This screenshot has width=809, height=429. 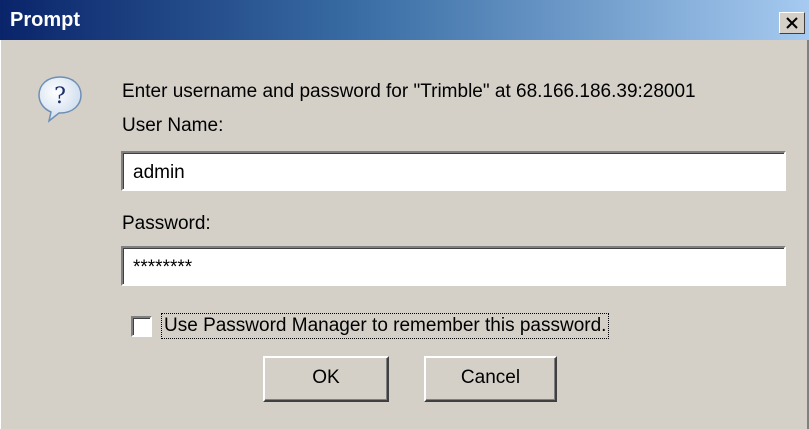 I want to click on close-button, so click(x=792, y=23).